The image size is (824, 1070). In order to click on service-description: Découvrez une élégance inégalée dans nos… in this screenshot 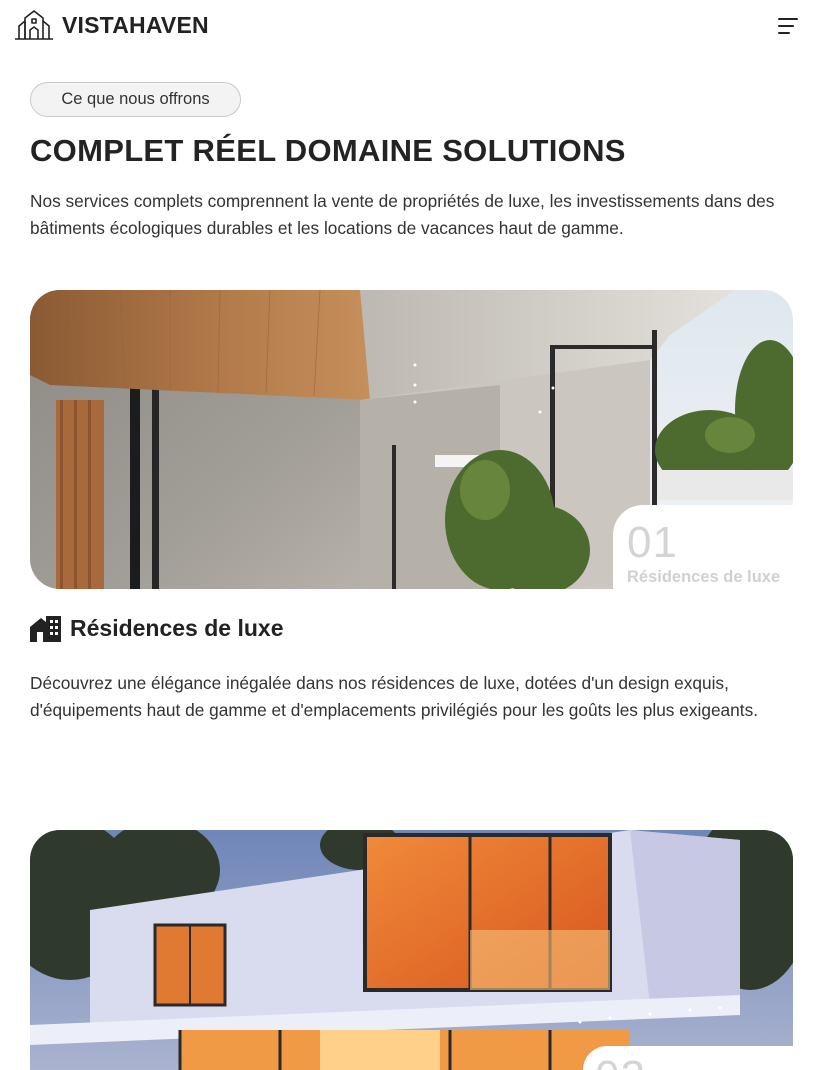, I will do `click(394, 696)`.